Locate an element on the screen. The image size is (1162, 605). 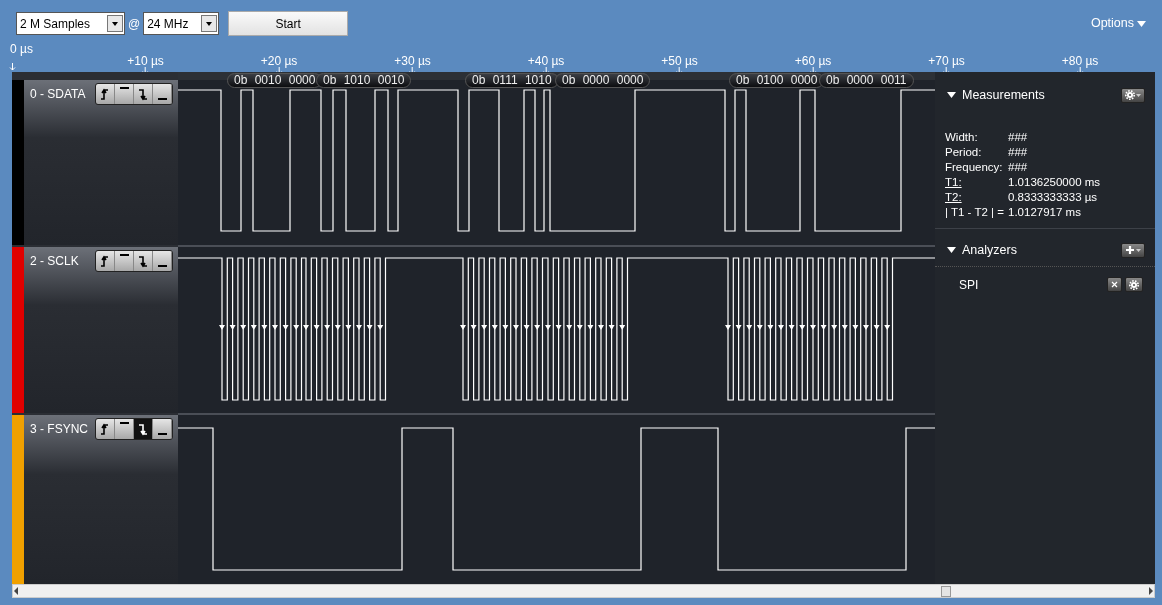
close-icon is located at coordinates (1114, 284).